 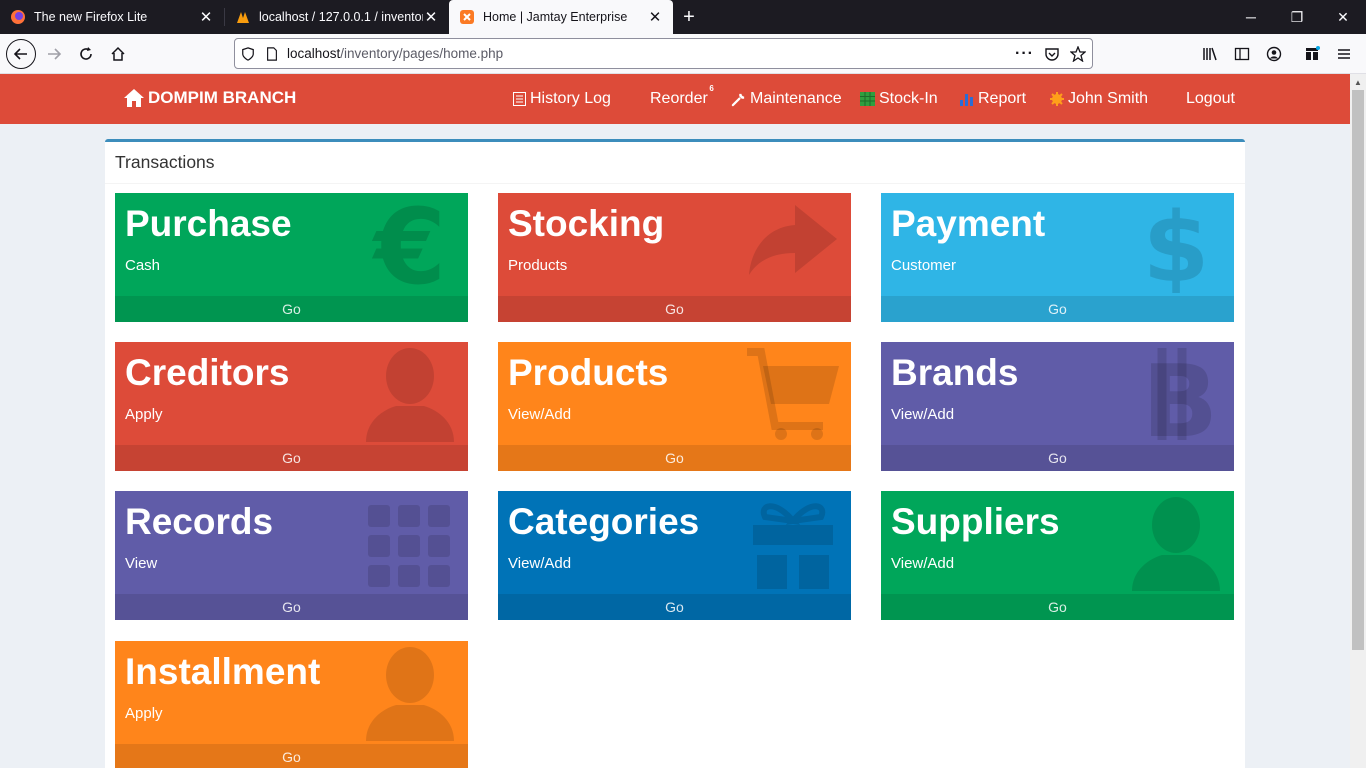 I want to click on nav-label: History Log, so click(x=570, y=98).